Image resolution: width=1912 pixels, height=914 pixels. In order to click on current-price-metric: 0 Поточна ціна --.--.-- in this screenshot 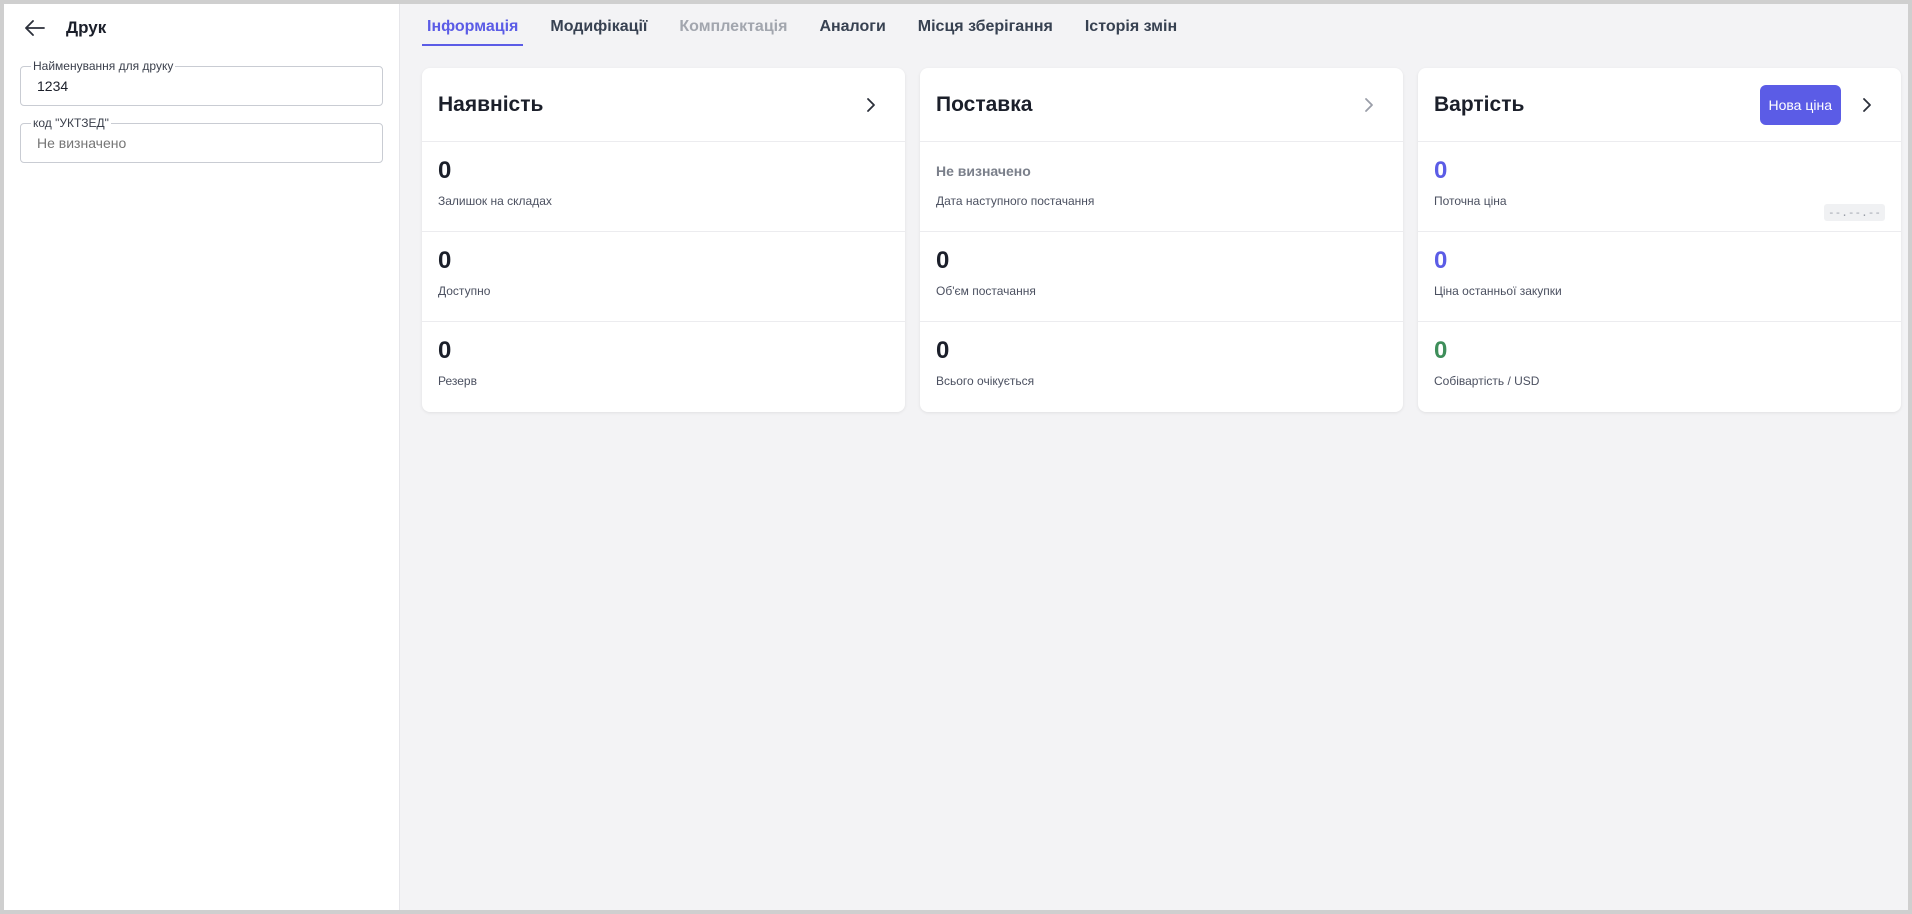, I will do `click(1659, 187)`.